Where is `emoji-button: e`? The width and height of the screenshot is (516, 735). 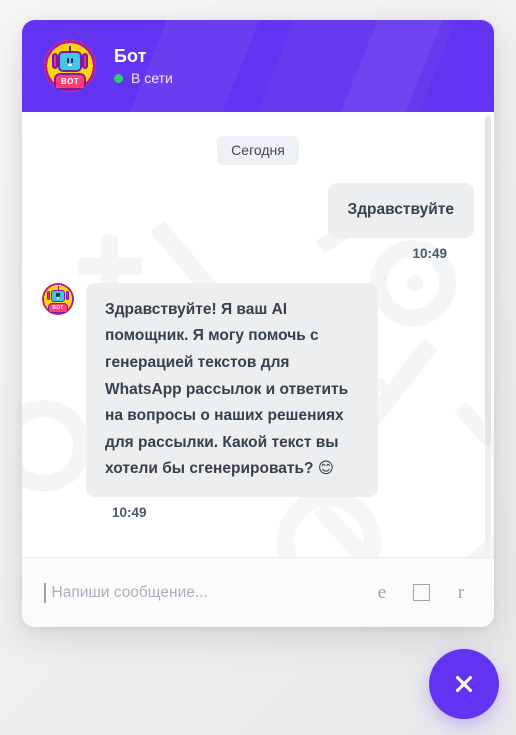
emoji-button: e is located at coordinates (382, 592).